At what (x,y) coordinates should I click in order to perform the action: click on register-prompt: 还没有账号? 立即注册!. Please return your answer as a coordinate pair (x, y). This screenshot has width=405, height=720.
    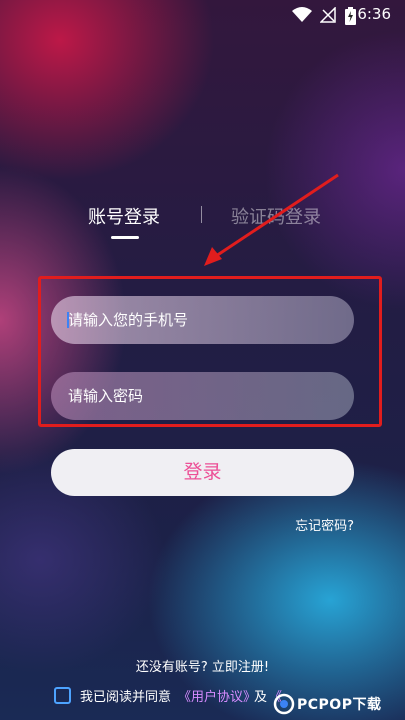
    Looking at the image, I should click on (202, 665).